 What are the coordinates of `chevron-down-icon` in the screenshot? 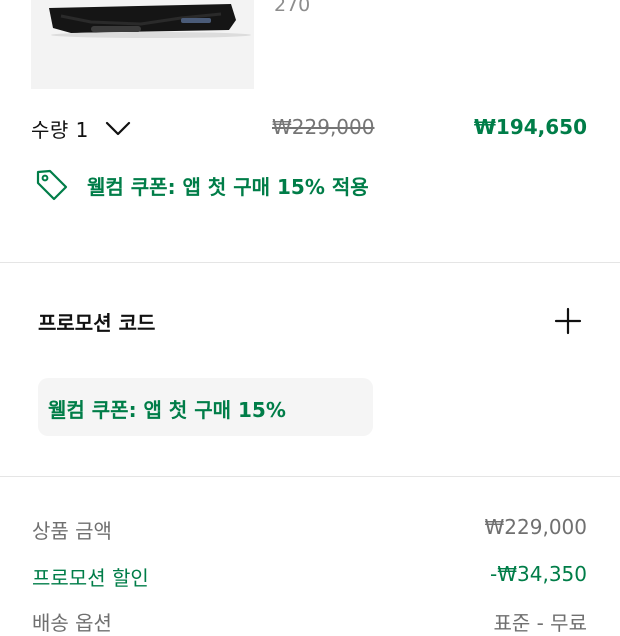 It's located at (117, 128).